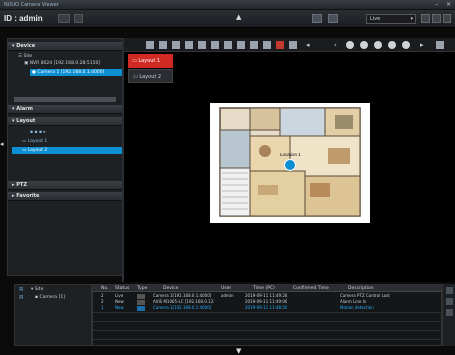 This screenshot has width=455, height=355. Describe the element at coordinates (26, 46) in the screenshot. I see `device-section-title: Device` at that location.